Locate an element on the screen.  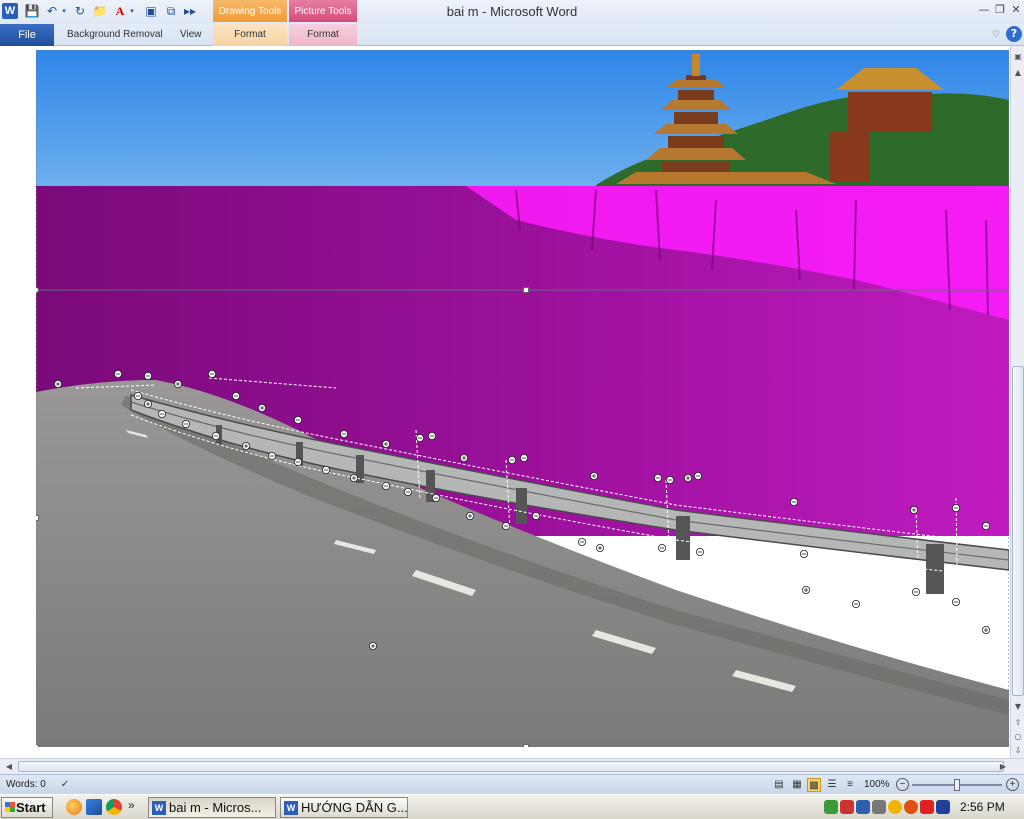
window-title: bai m - Microsoft Word is located at coordinates (512, 11).